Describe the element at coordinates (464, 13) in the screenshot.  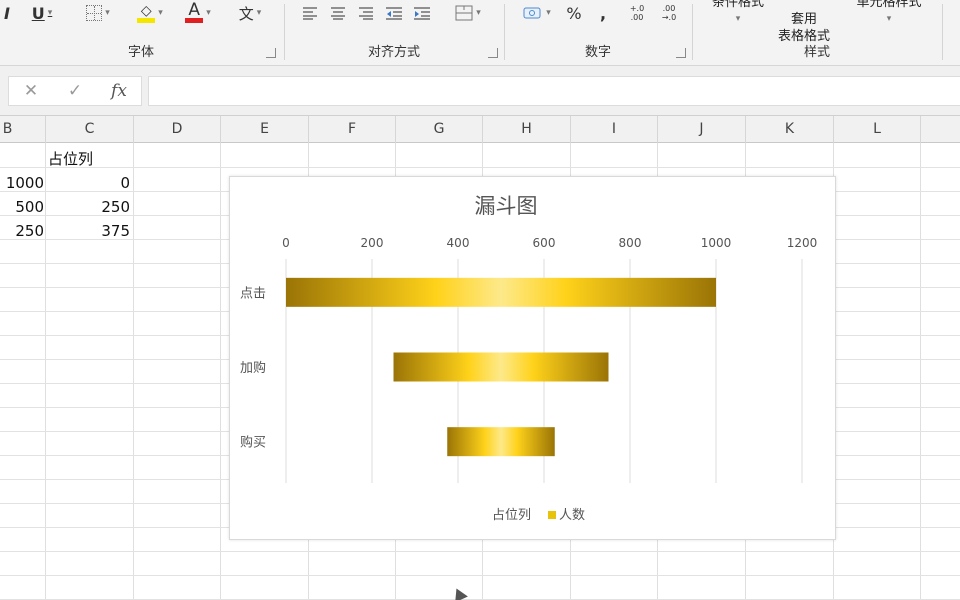
I see `merge-cells-icon` at that location.